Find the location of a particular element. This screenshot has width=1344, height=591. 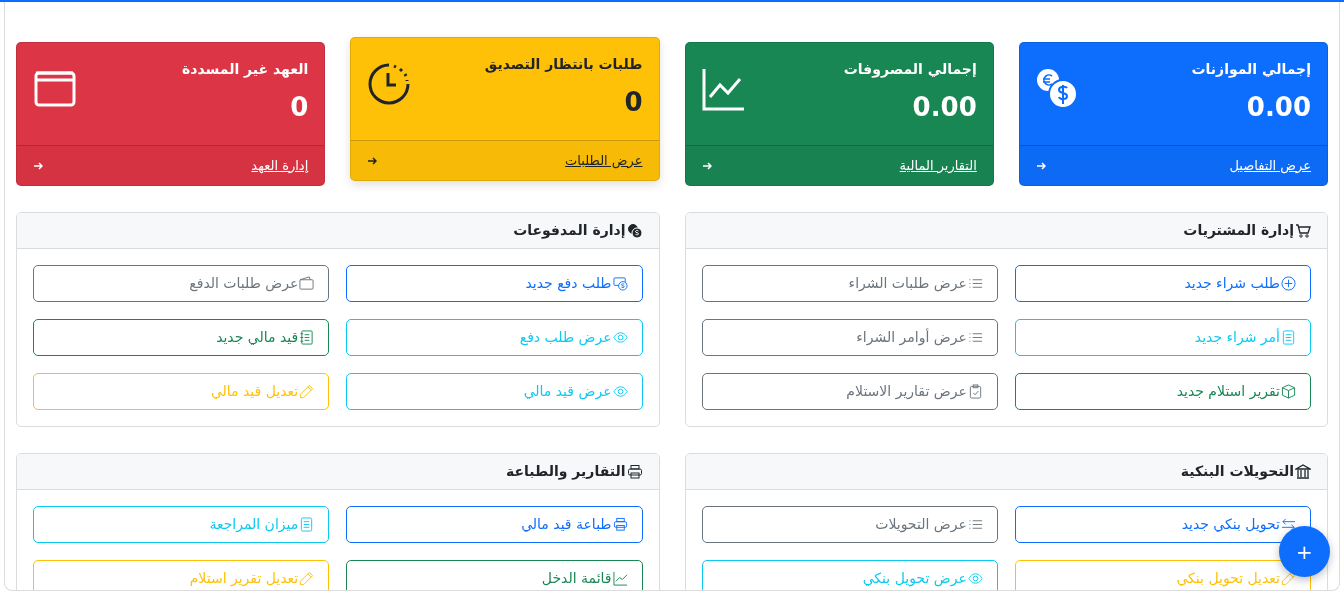

panel-title: إدارة المدفوعات is located at coordinates (569, 231).